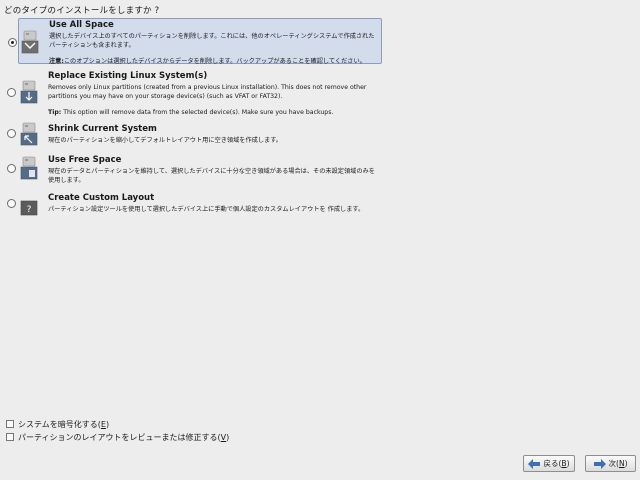 This screenshot has height=480, width=640. What do you see at coordinates (599, 463) in the screenshot?
I see `arrow-right-icon` at bounding box center [599, 463].